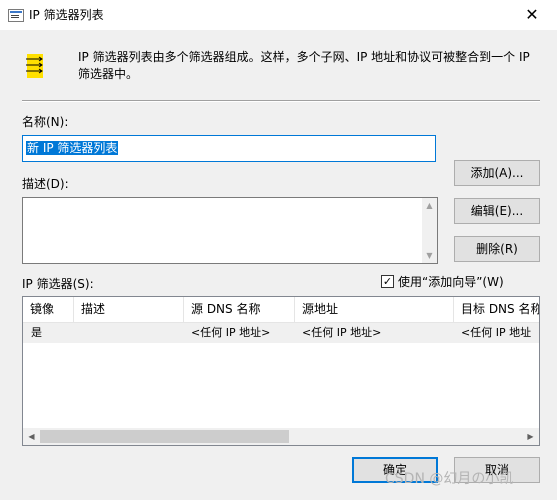 Image resolution: width=557 pixels, height=500 pixels. What do you see at coordinates (229, 148) in the screenshot?
I see `name-input: 新 IP 筛选器列表` at bounding box center [229, 148].